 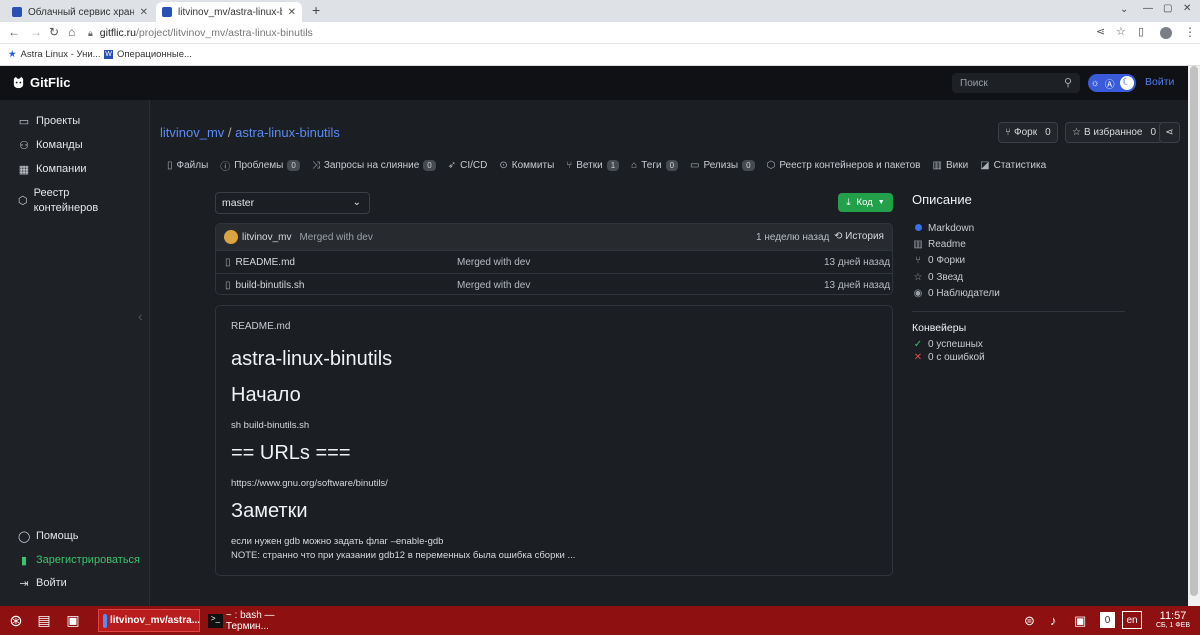 What do you see at coordinates (655, 165) in the screenshot?
I see `tab-tags: ⌂ Теги 0` at bounding box center [655, 165].